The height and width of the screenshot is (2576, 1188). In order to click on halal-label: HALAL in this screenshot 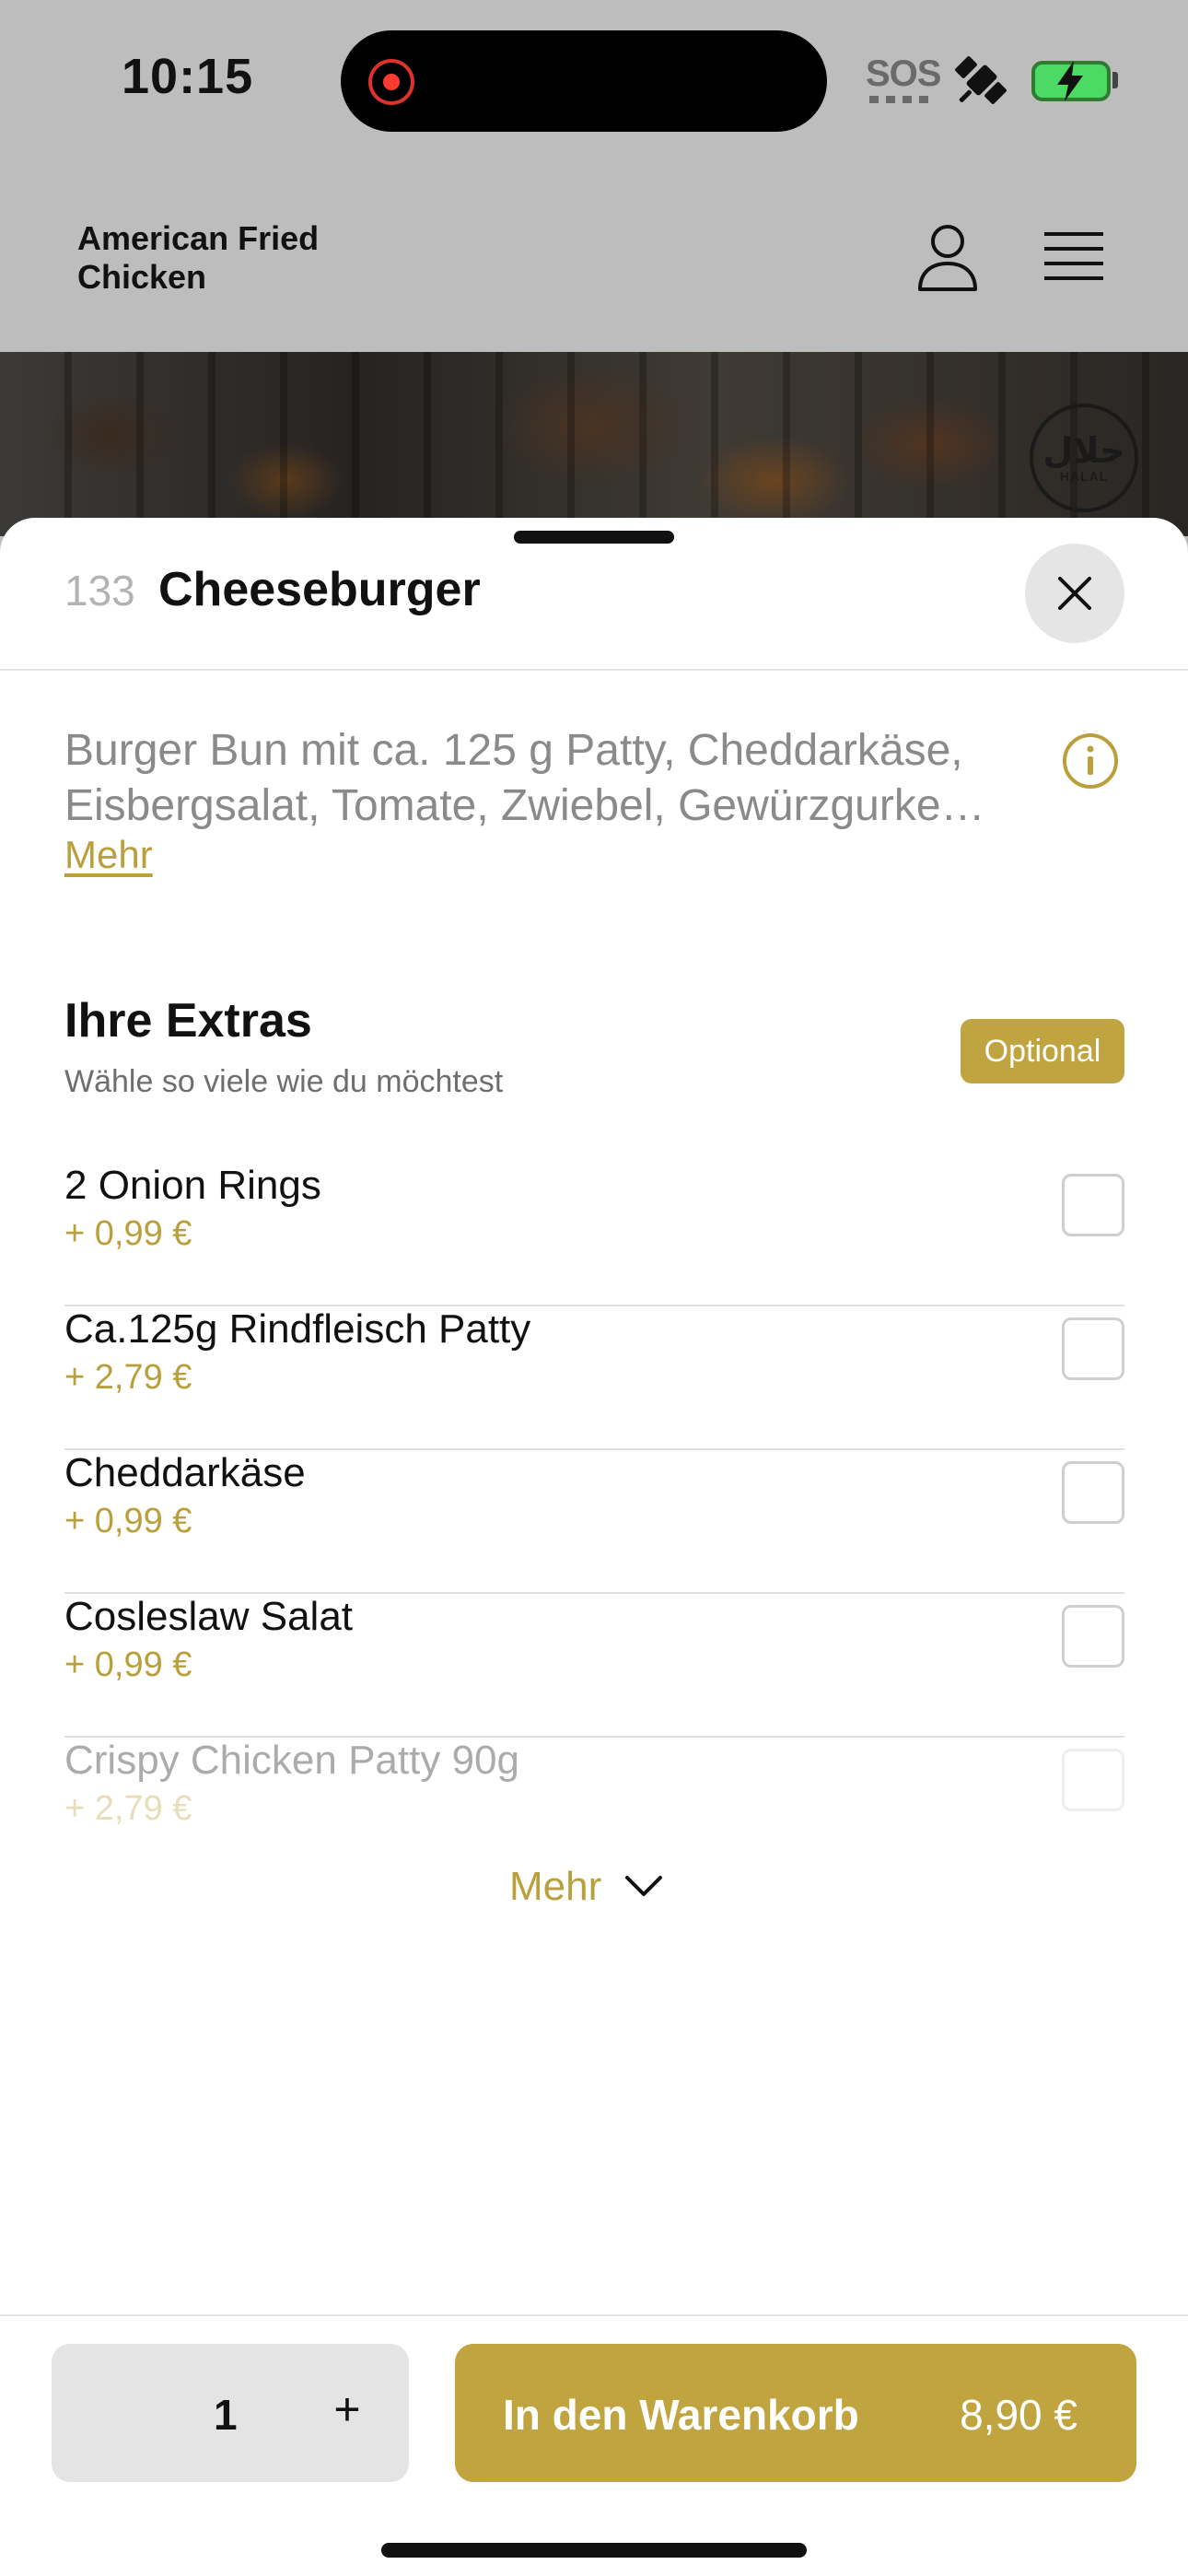, I will do `click(1084, 476)`.